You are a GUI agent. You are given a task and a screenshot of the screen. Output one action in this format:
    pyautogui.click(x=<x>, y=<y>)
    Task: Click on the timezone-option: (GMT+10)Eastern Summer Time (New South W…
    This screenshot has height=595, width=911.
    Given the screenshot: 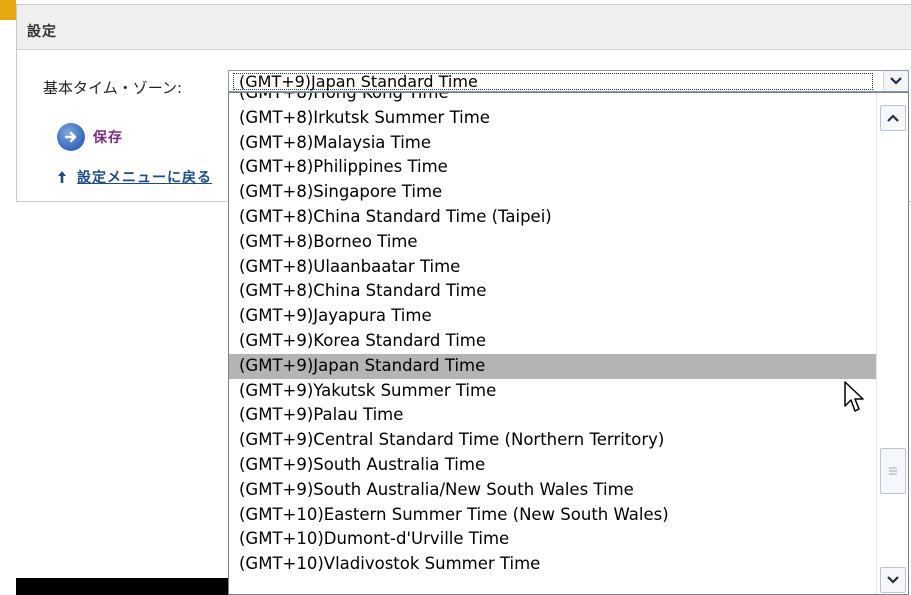 What is the action you would take?
    pyautogui.click(x=554, y=515)
    